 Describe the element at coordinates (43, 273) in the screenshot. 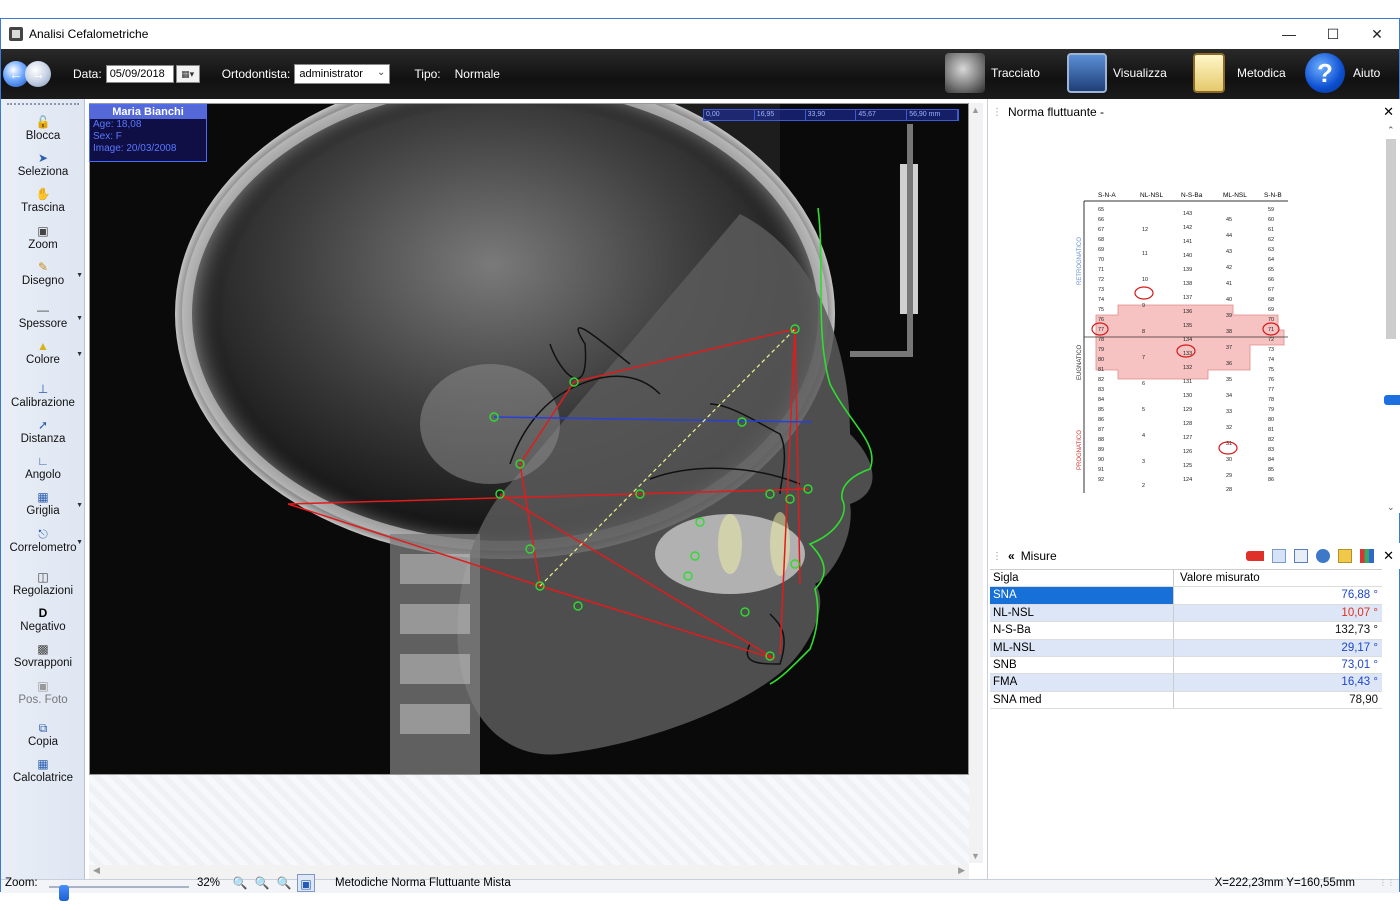

I see `tool-disegno: ✎ Disegno ▼` at that location.